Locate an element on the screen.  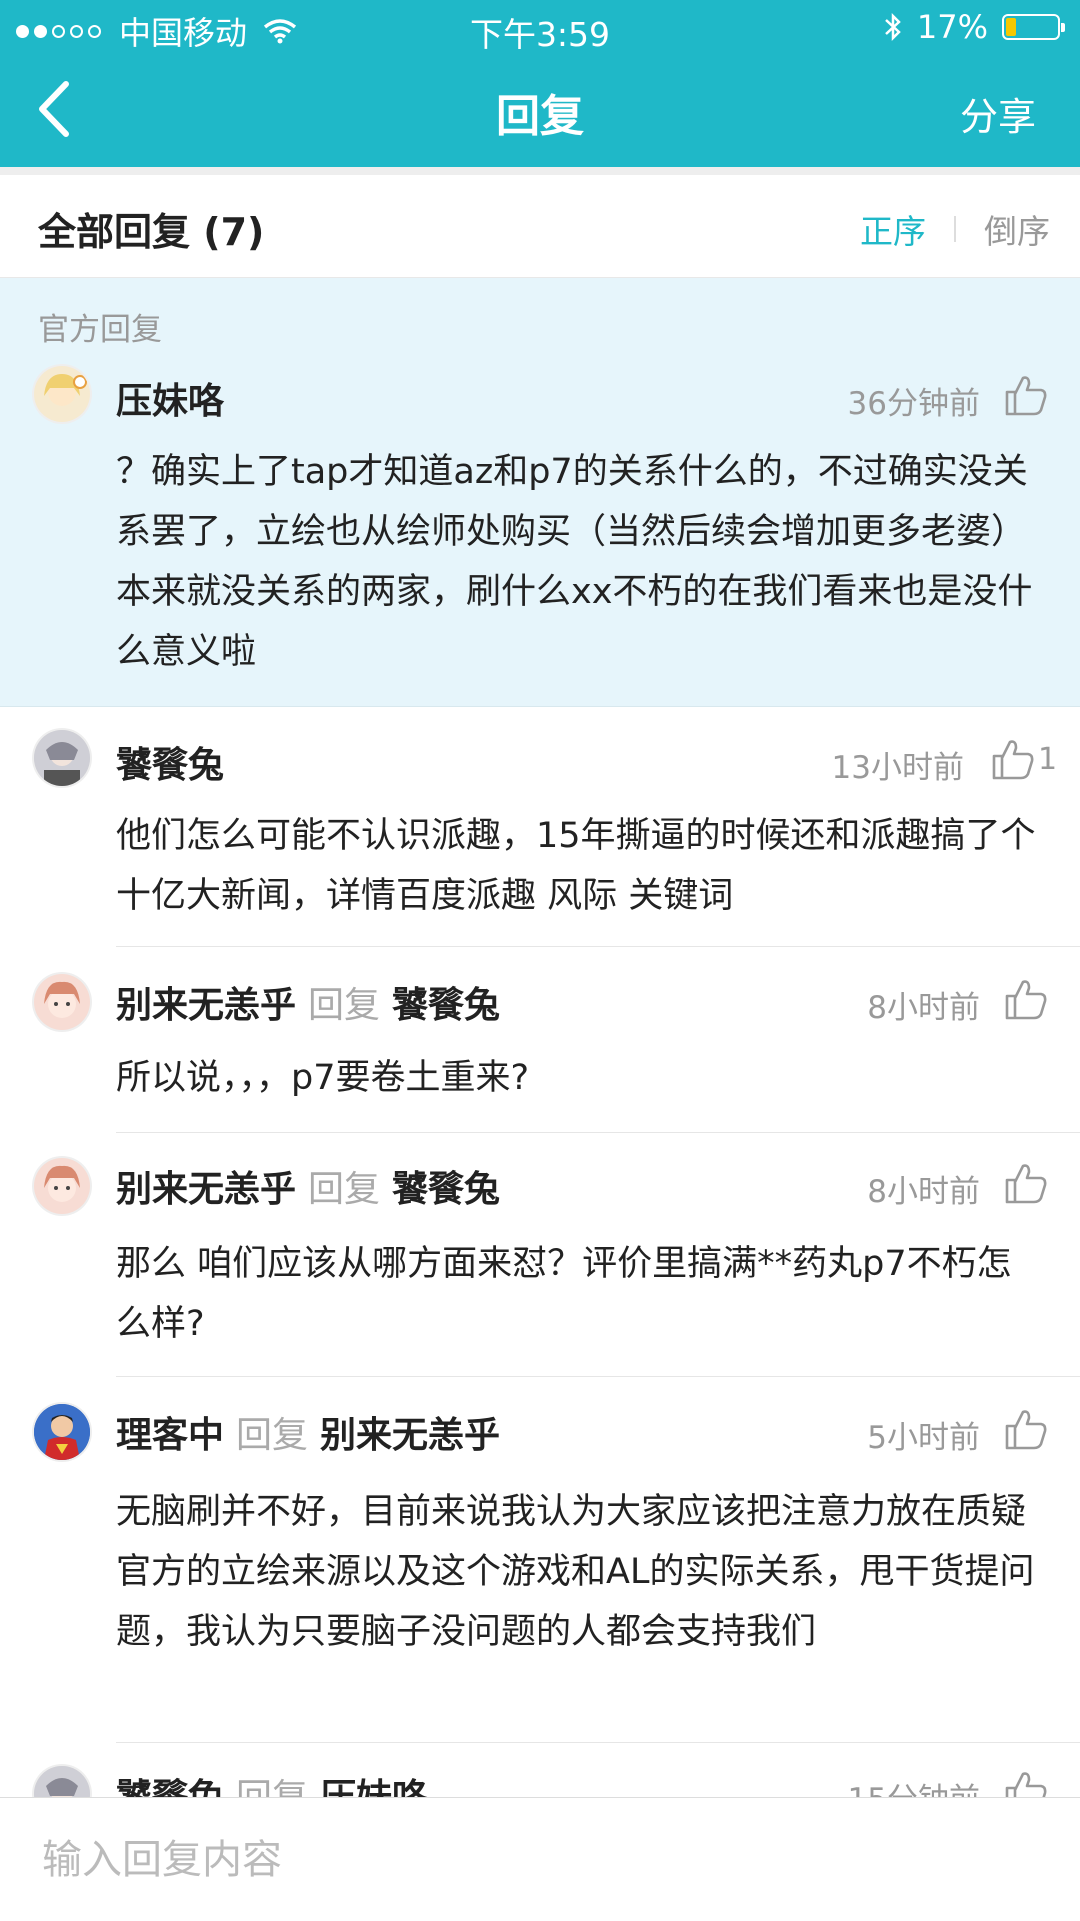
comment-time: 36分钟前 is located at coordinates (913, 404).